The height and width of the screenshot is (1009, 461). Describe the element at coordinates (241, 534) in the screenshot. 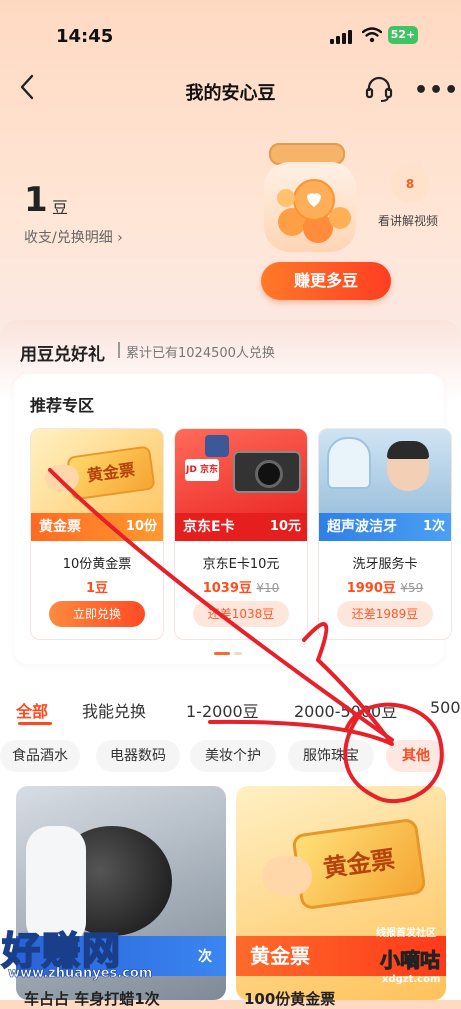

I see `recommend-card-jd-ecard: JD 京东 京东E卡 10元 京东E卡10元 1039豆 ¥10 还差1038豆` at that location.